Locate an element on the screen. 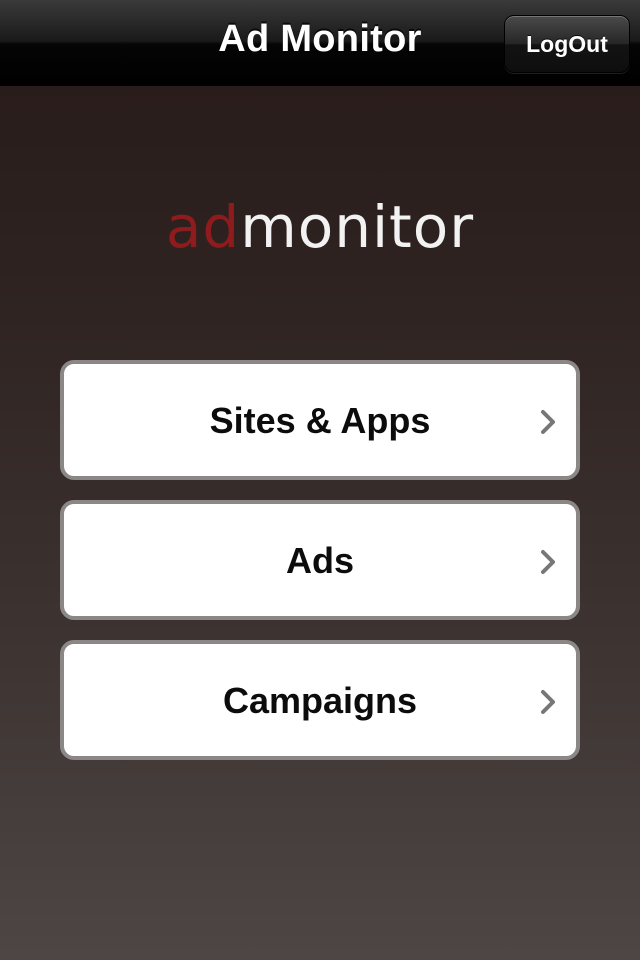  navigation-bar: Ad Monitor LogOut is located at coordinates (320, 43).